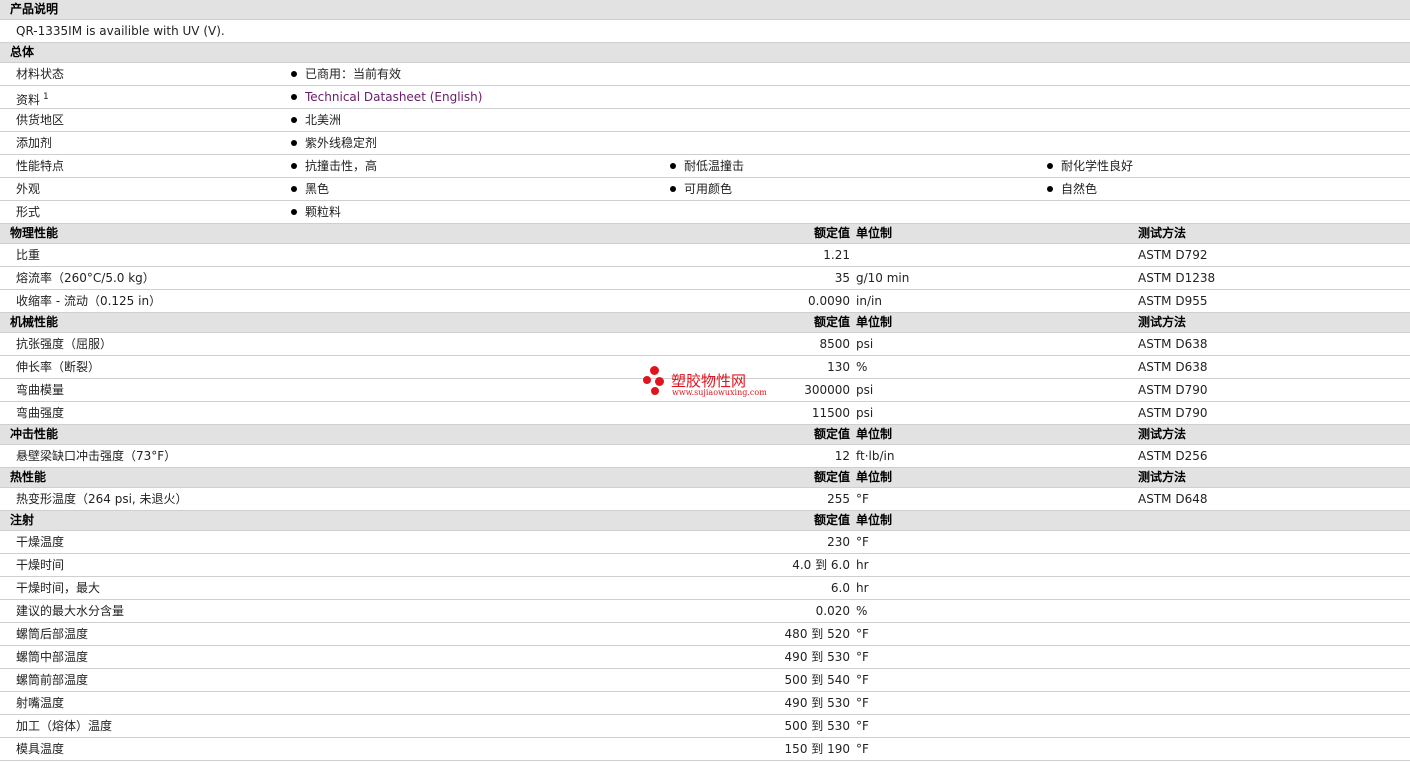  I want to click on bullet-item: 可用颜色, so click(701, 189).